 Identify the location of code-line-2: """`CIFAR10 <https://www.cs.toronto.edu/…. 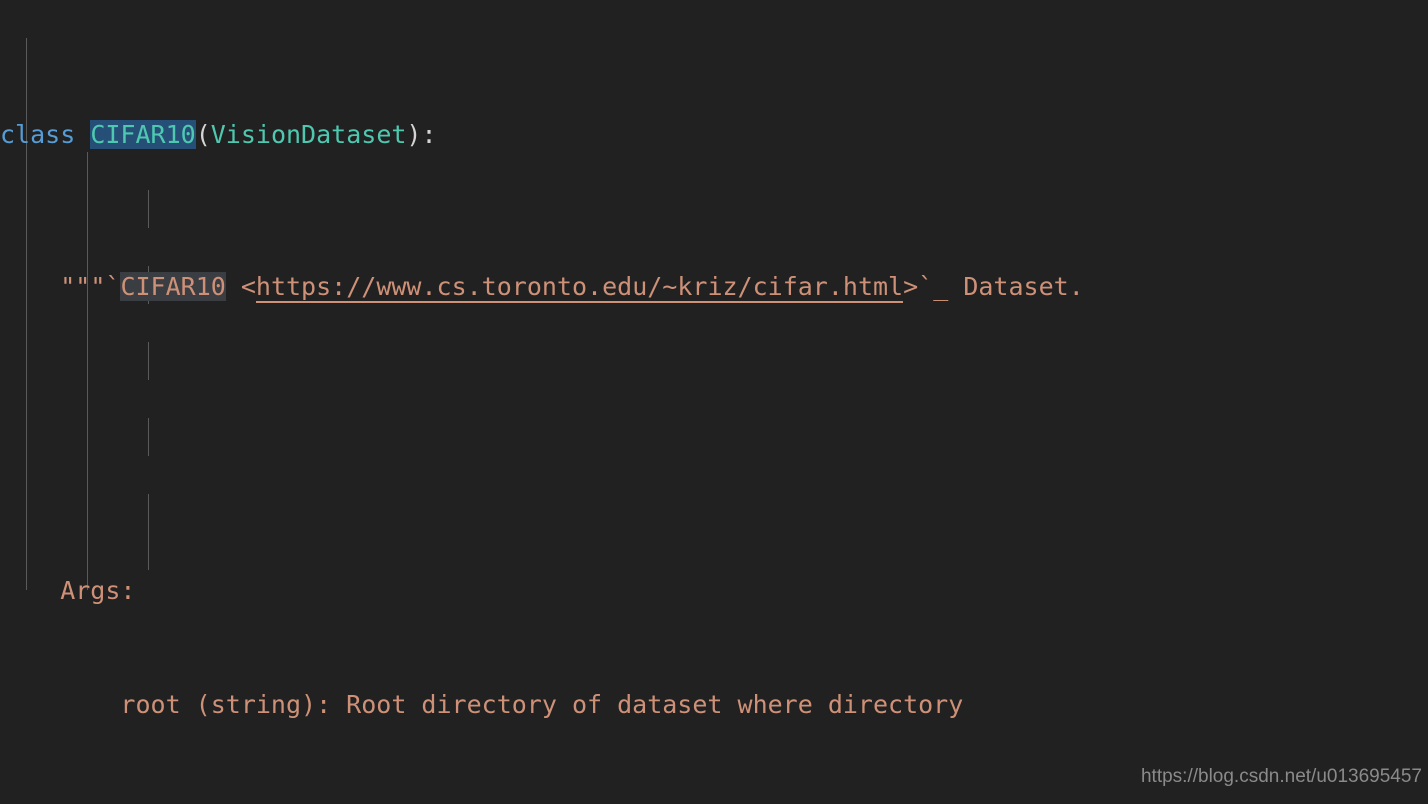
(714, 287).